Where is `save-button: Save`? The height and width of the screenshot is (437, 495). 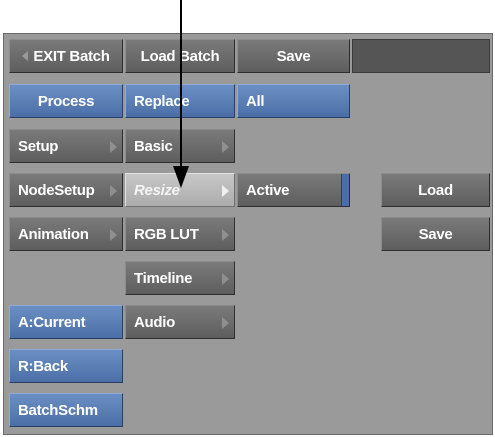 save-button: Save is located at coordinates (435, 234).